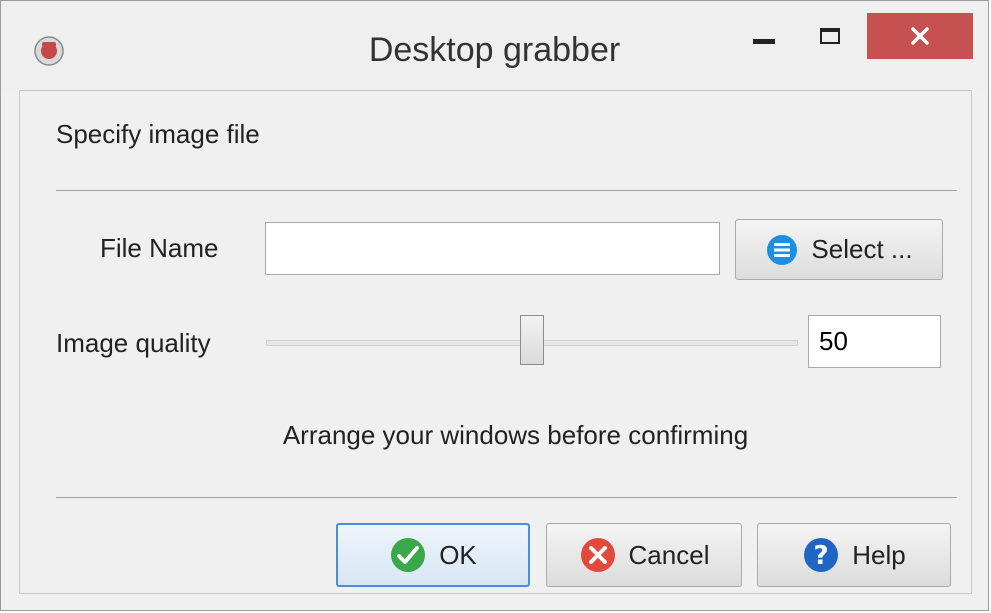 The image size is (991, 613). What do you see at coordinates (433, 555) in the screenshot?
I see `ok-button: OK` at bounding box center [433, 555].